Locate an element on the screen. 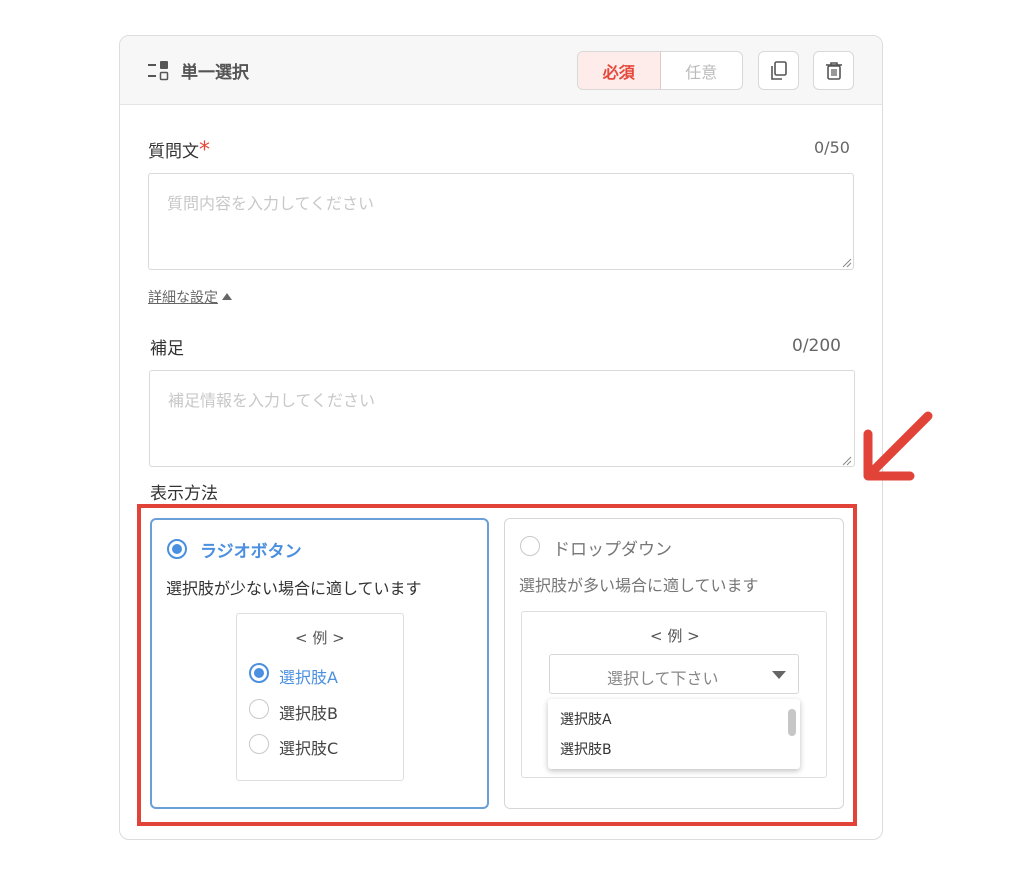 The width and height of the screenshot is (1024, 881). supplement-input is located at coordinates (502, 418).